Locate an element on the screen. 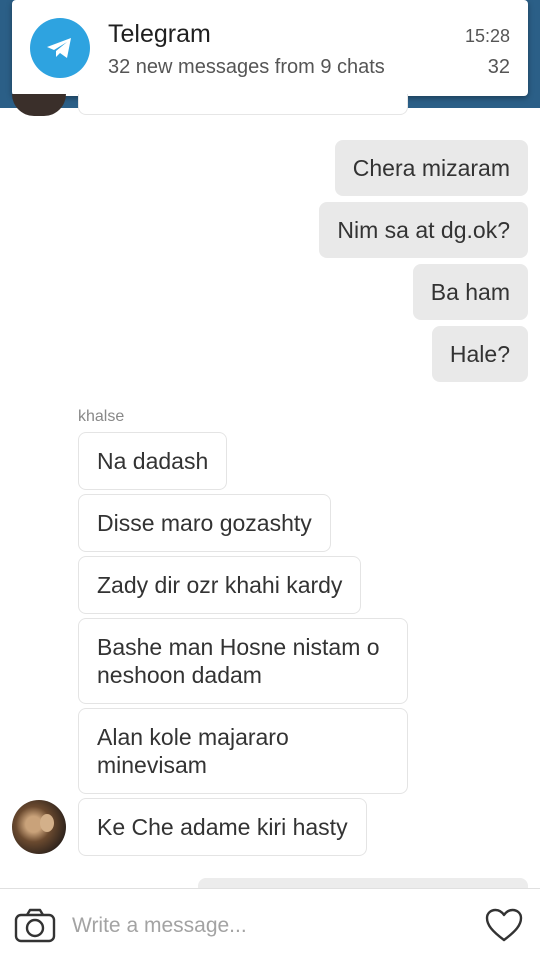 This screenshot has width=540, height=961. outgoing-message: Nim sa at dg.ok? is located at coordinates (423, 230).